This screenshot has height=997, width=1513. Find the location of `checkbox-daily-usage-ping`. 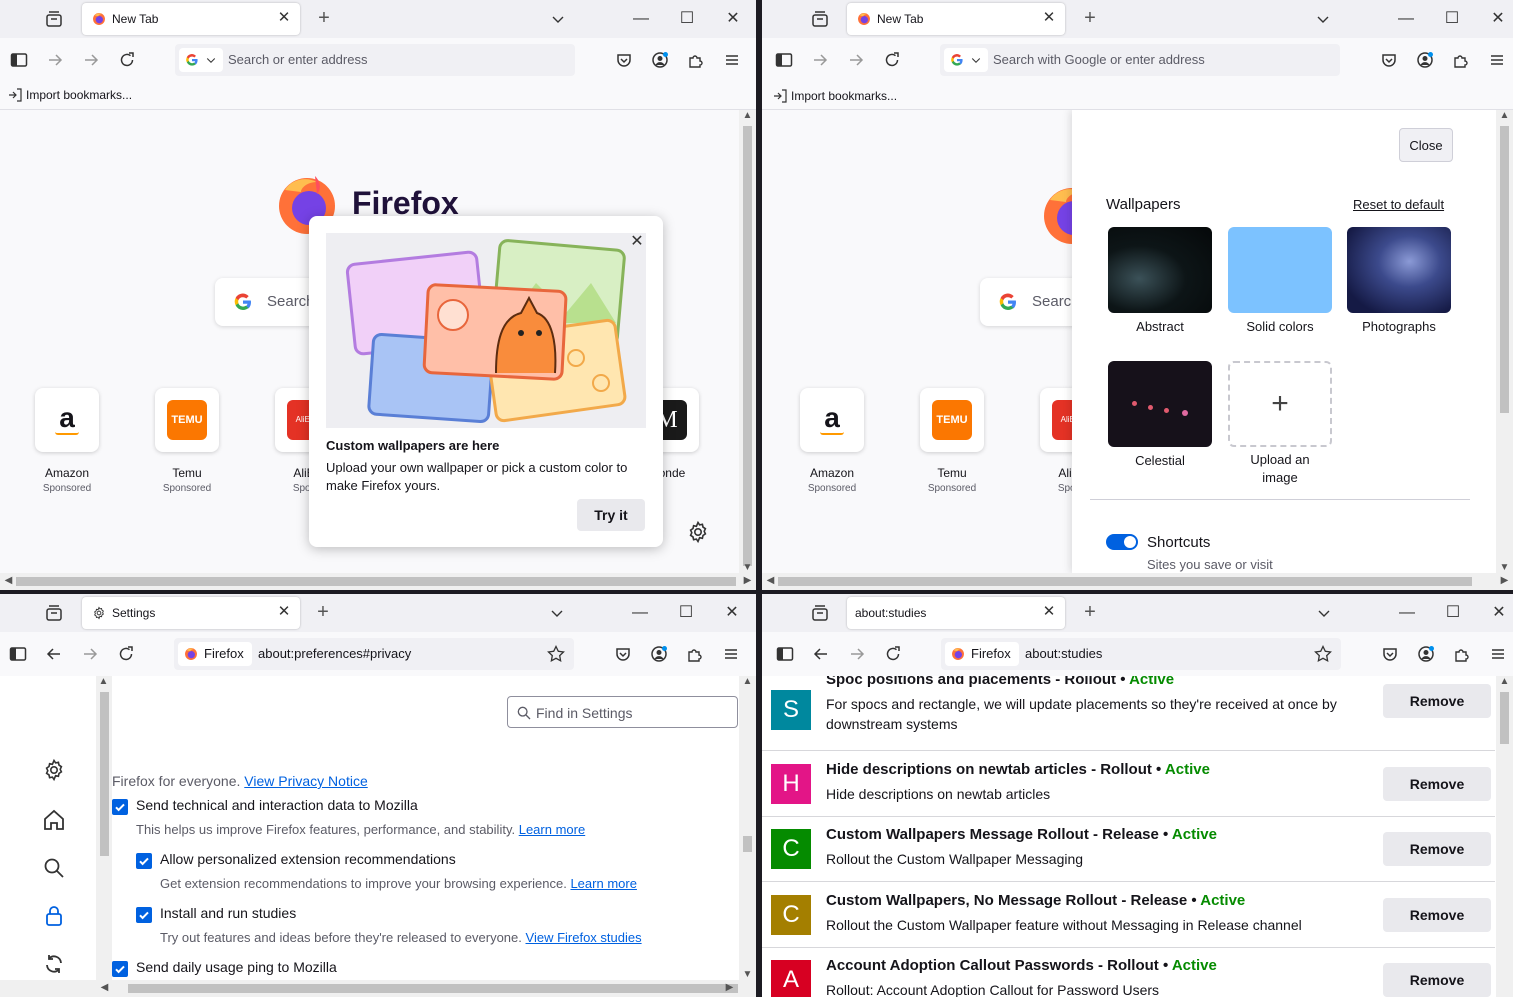

checkbox-daily-usage-ping is located at coordinates (120, 969).